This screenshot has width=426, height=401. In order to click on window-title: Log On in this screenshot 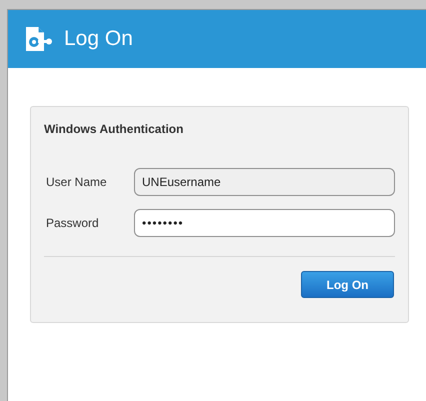, I will do `click(98, 39)`.